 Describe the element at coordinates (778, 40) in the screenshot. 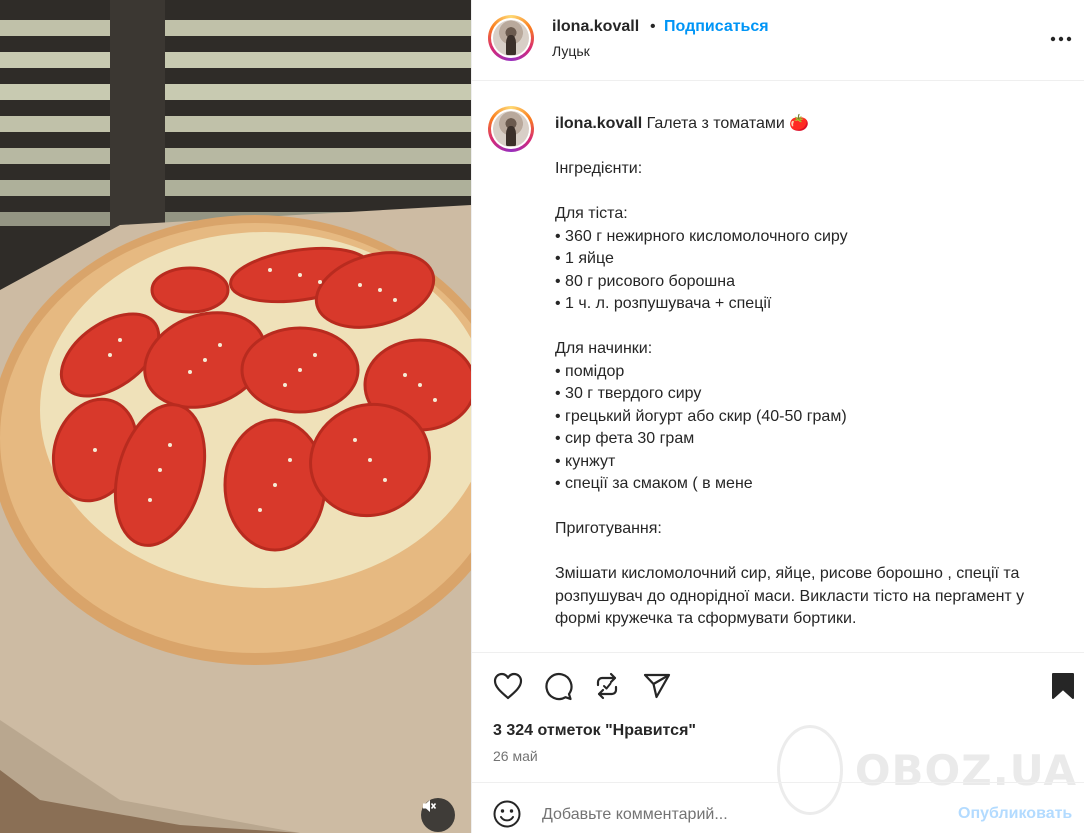

I see `post-header: ilona.kovall • Подписаться Луцьк` at that location.